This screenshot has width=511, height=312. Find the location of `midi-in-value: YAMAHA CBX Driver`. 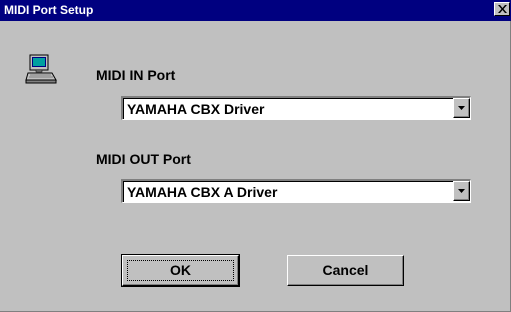

midi-in-value: YAMAHA CBX Driver is located at coordinates (196, 109).